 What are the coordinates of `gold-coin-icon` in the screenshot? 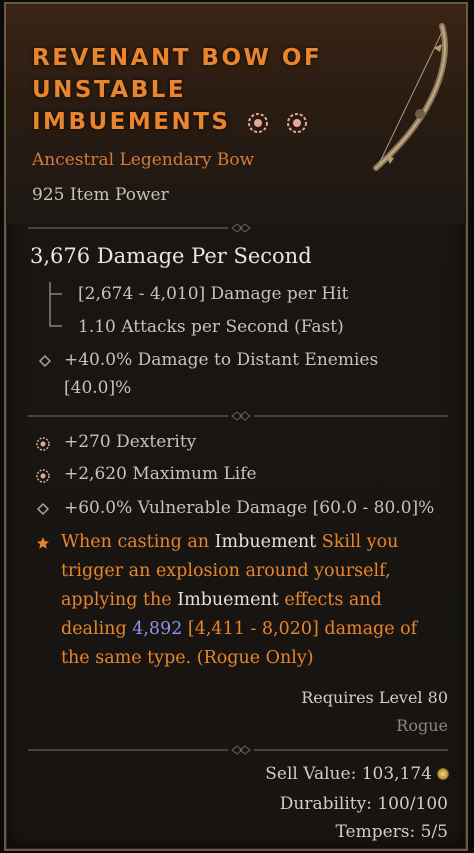 It's located at (443, 774).